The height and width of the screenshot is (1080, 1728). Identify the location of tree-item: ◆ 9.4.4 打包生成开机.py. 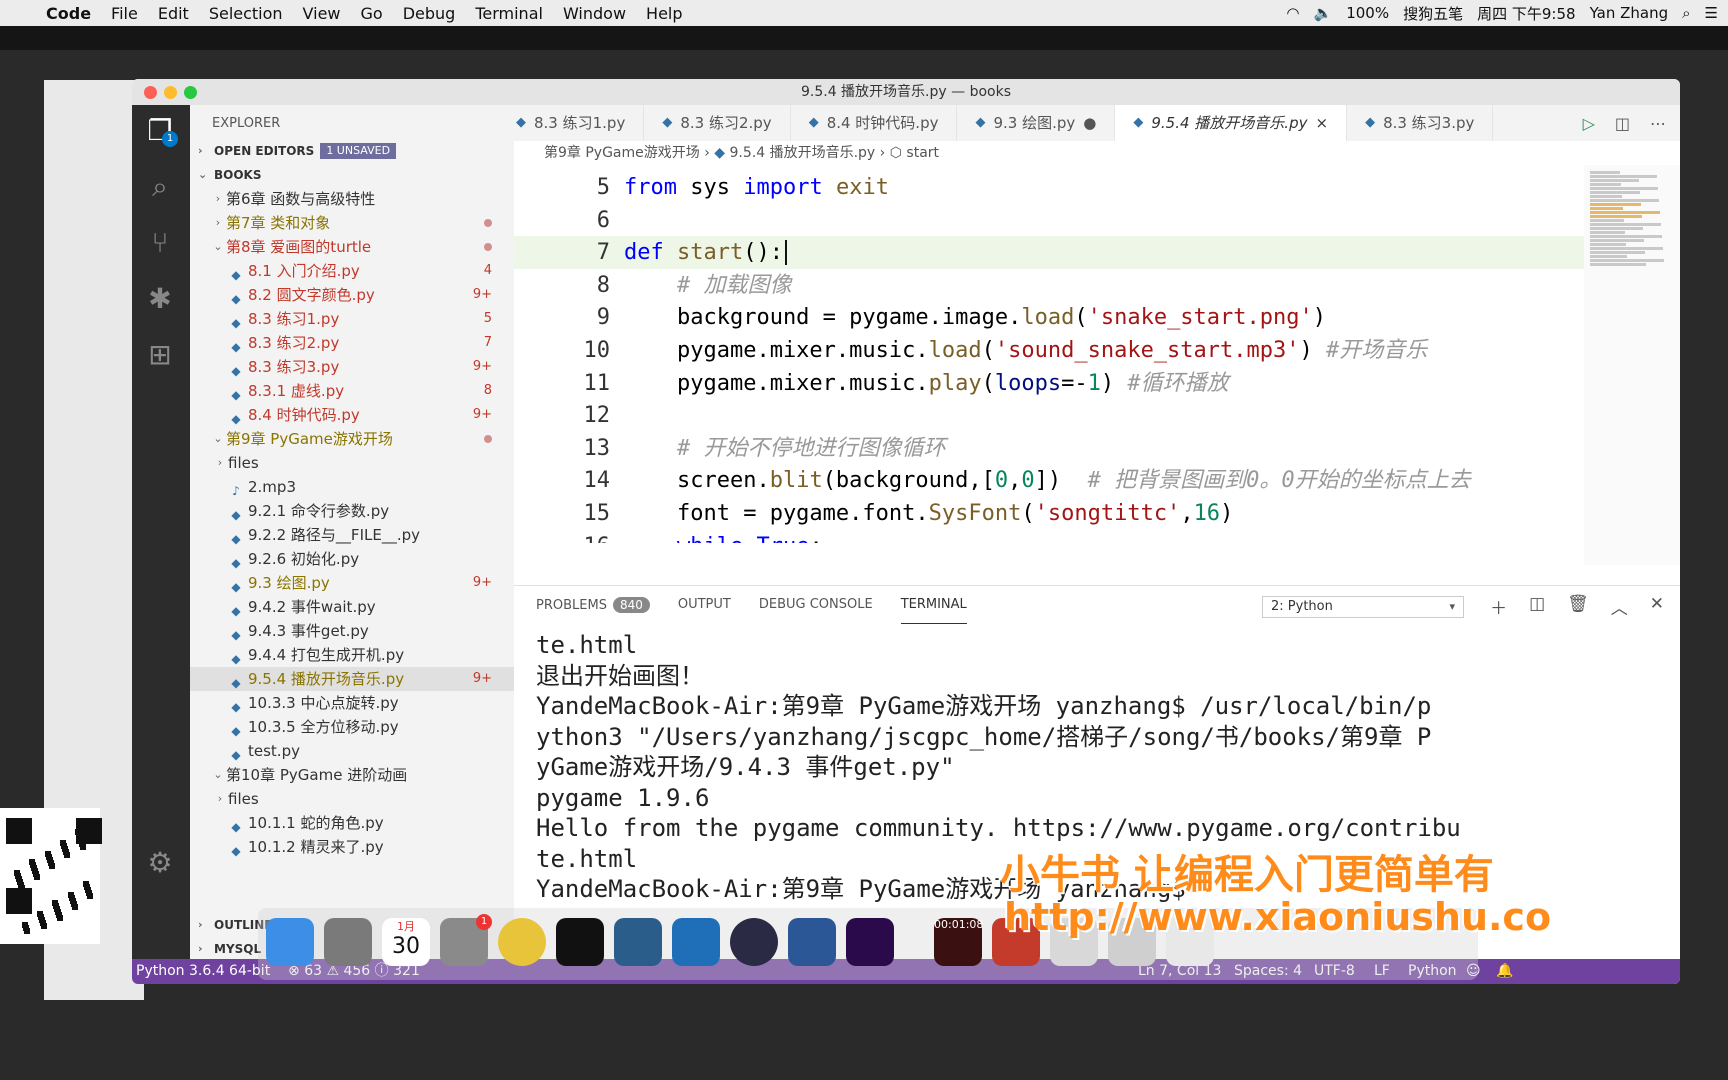
(352, 655).